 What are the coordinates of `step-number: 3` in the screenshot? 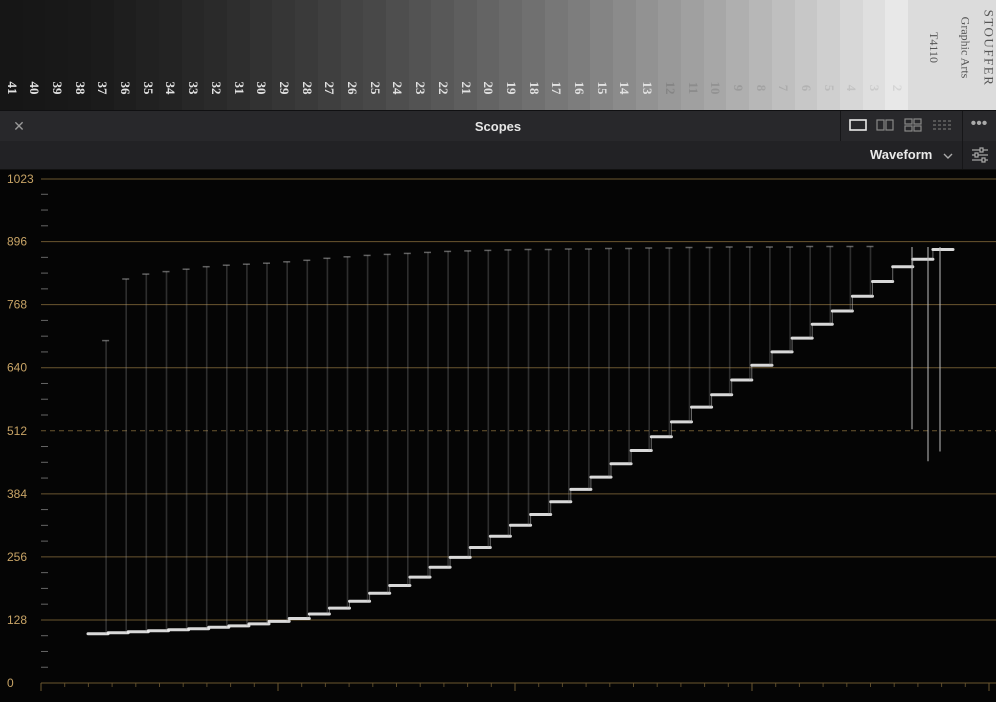 It's located at (875, 88).